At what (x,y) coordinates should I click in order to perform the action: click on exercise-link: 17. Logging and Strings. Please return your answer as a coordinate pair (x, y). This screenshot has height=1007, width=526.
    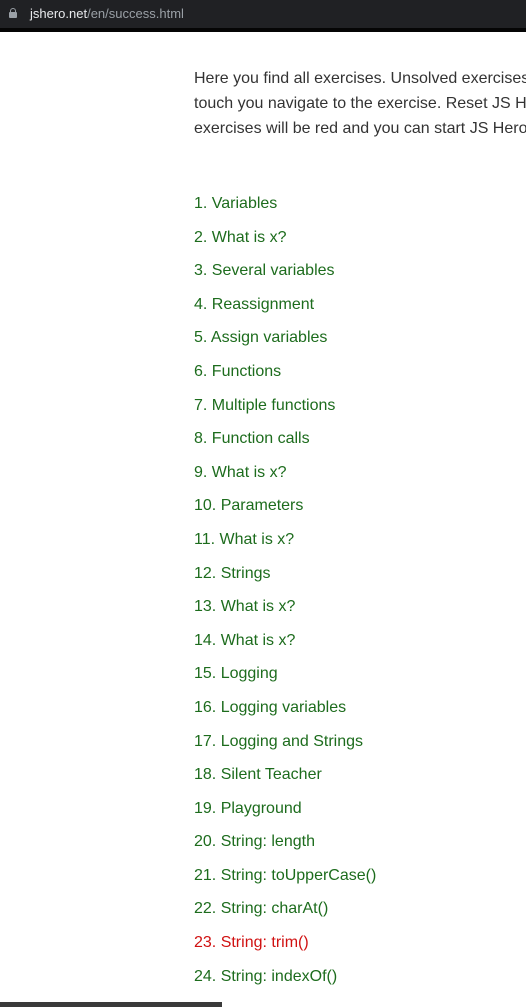
    Looking at the image, I should click on (278, 741).